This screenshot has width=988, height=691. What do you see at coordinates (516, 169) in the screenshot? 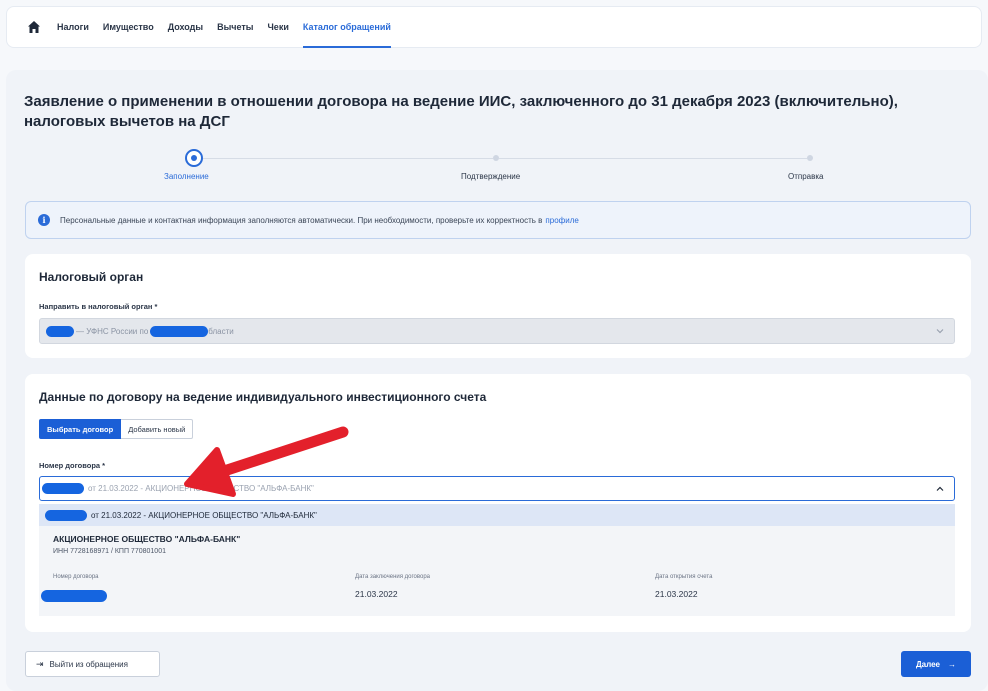
I see `stepper: Заполнение Подтверждение Отправка` at bounding box center [516, 169].